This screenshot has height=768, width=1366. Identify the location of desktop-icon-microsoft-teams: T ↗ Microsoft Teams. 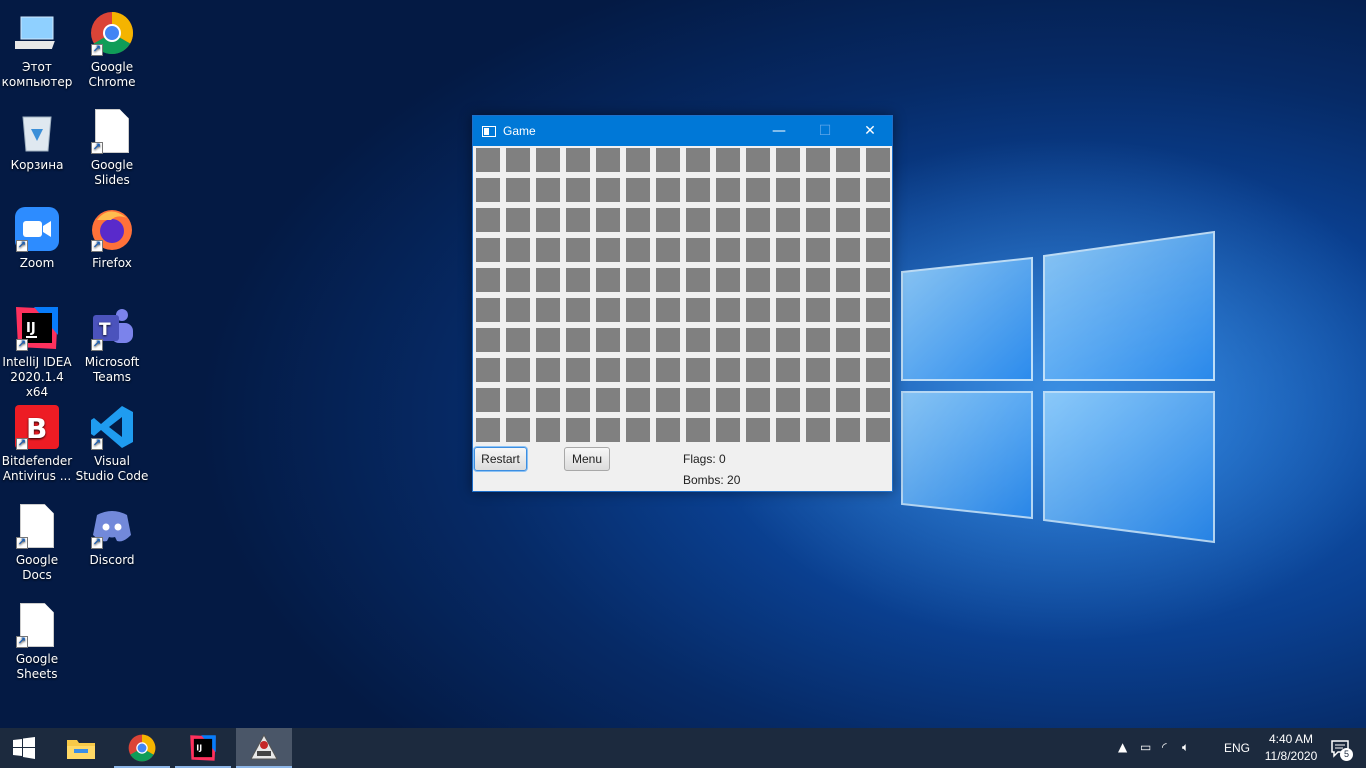
(112, 345).